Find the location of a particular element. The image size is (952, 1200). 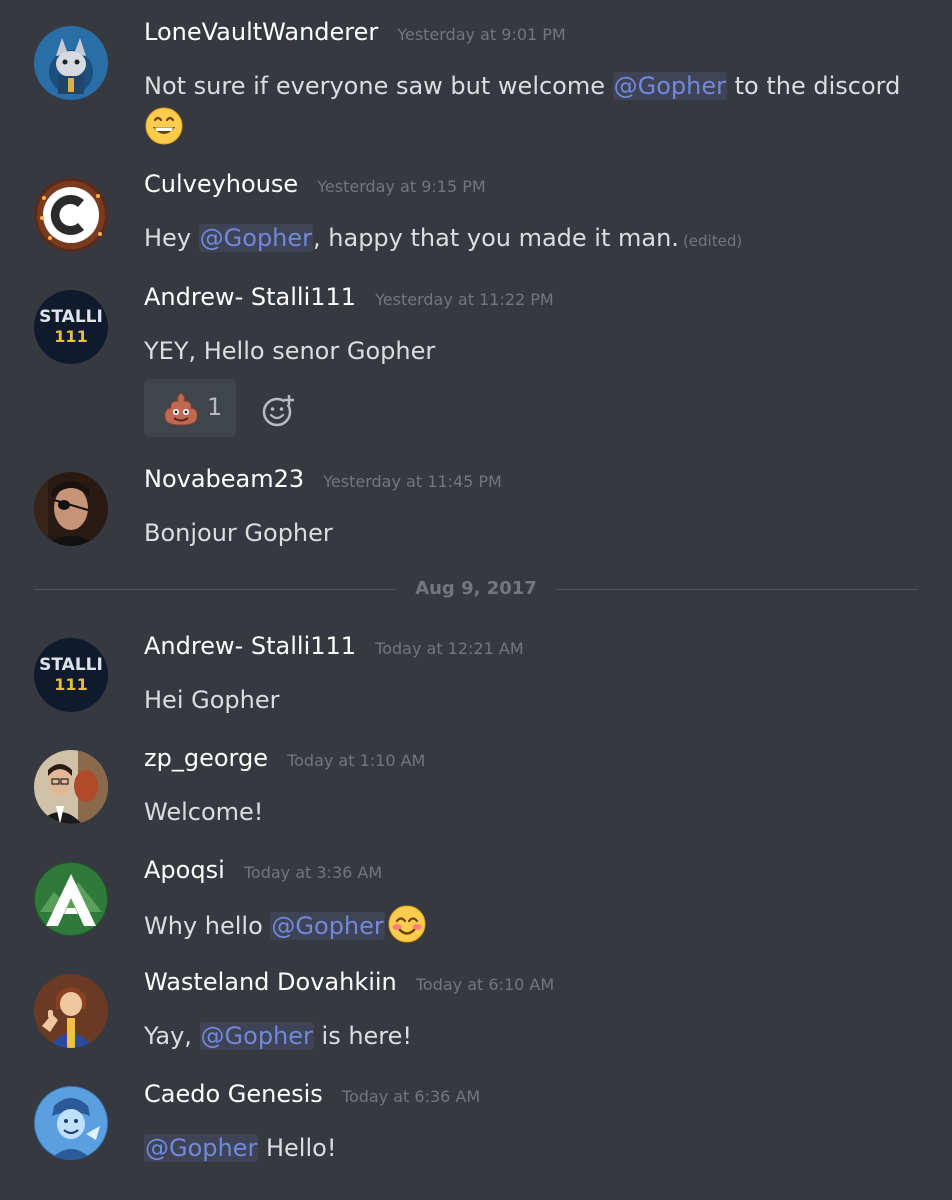

message-text: Welcome! is located at coordinates (204, 812).